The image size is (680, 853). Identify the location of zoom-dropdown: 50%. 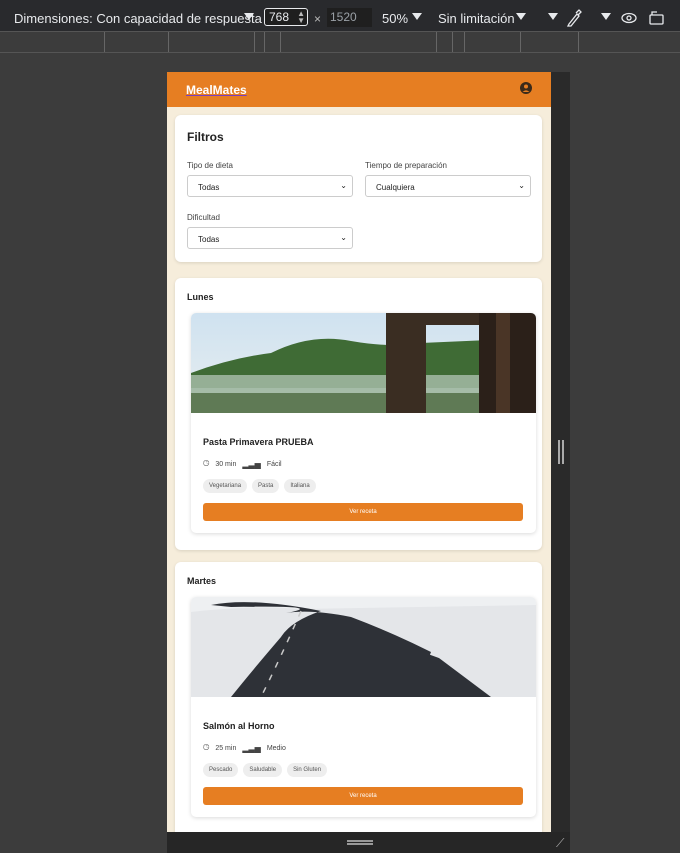
(395, 18).